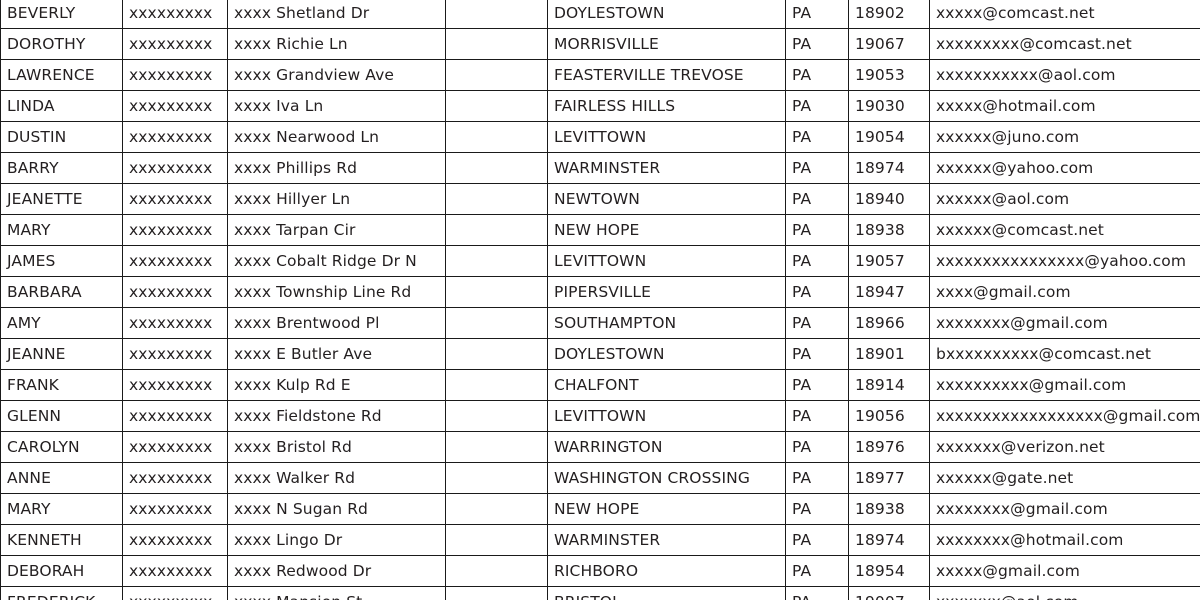 This screenshot has height=600, width=1200. Describe the element at coordinates (61, 354) in the screenshot. I see `cell-first-name: JEANNE` at that location.